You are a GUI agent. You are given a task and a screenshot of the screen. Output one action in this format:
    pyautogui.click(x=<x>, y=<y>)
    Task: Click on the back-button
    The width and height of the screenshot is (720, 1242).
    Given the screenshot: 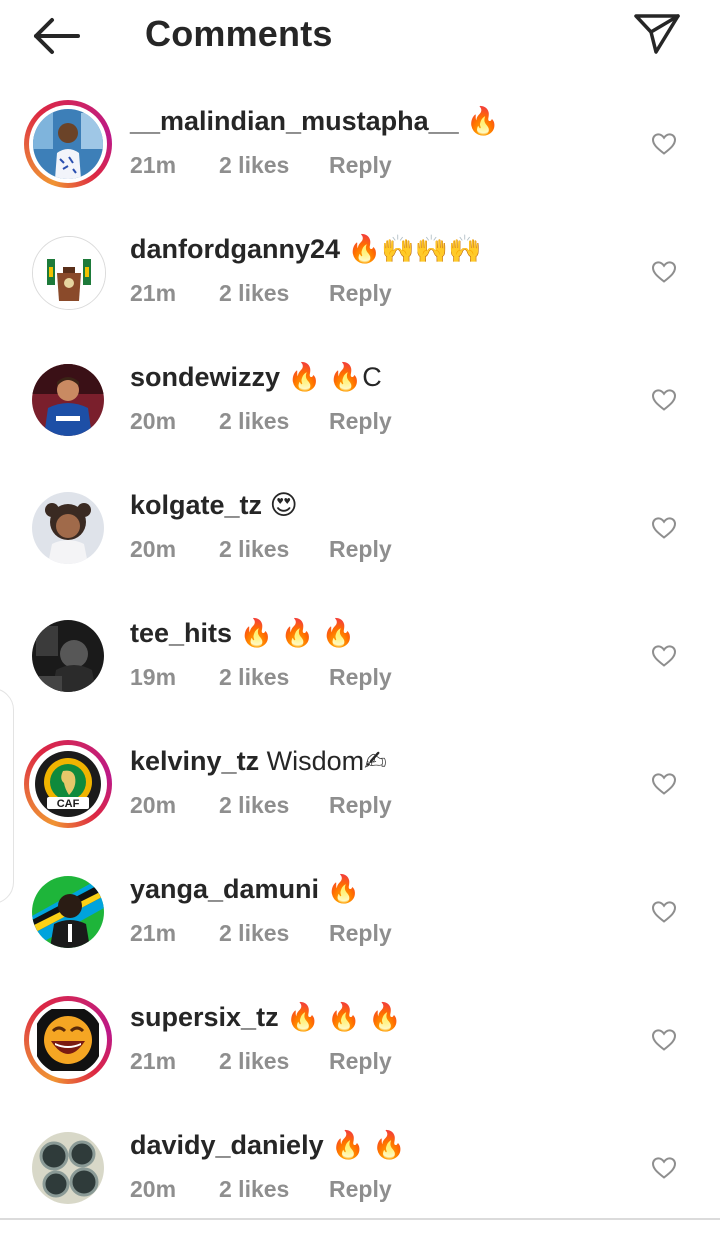 What is the action you would take?
    pyautogui.click(x=56, y=36)
    